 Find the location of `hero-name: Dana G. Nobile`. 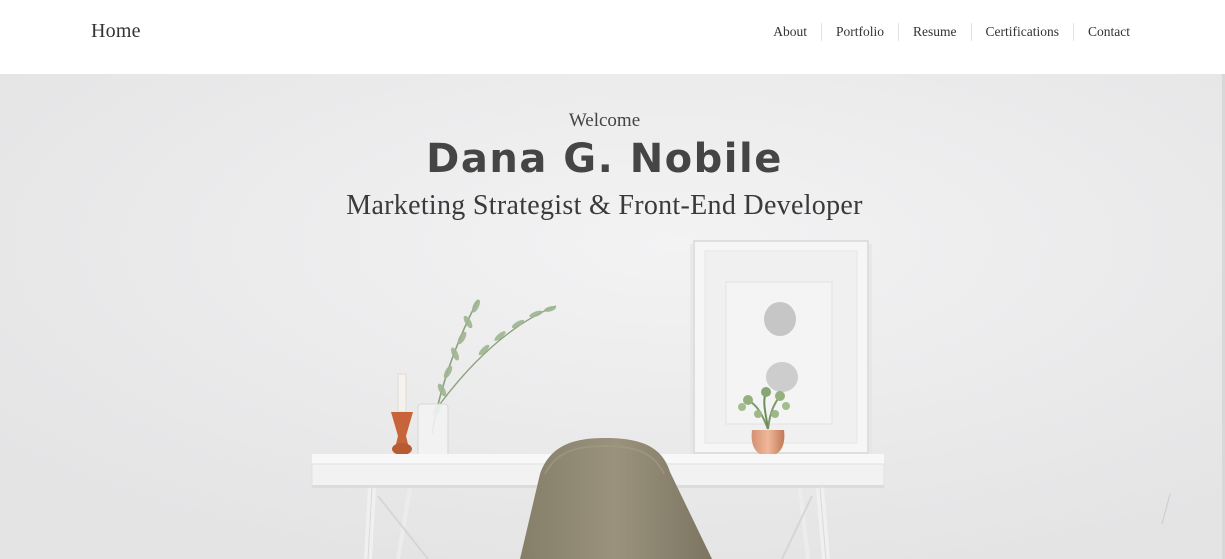

hero-name: Dana G. Nobile is located at coordinates (604, 159).